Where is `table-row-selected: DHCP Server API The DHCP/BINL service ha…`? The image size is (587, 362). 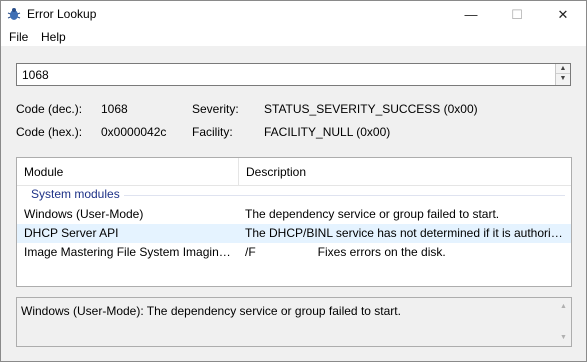
table-row-selected: DHCP Server API The DHCP/BINL service ha… is located at coordinates (294, 233).